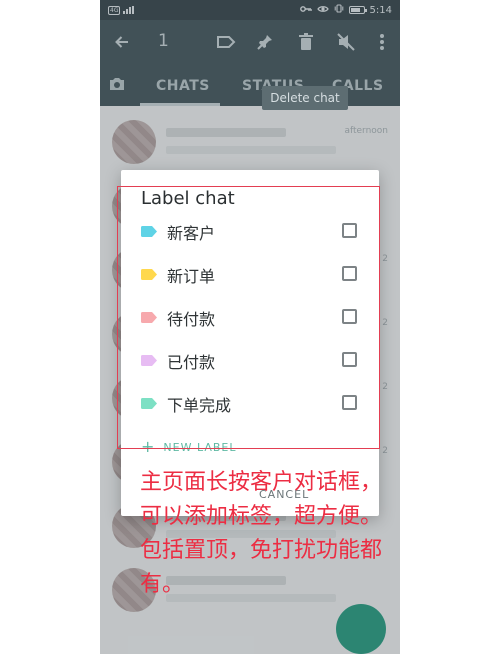 The width and height of the screenshot is (500, 654). I want to click on caption-line: 包括置顶，免打扰功能都有。, so click(261, 567).